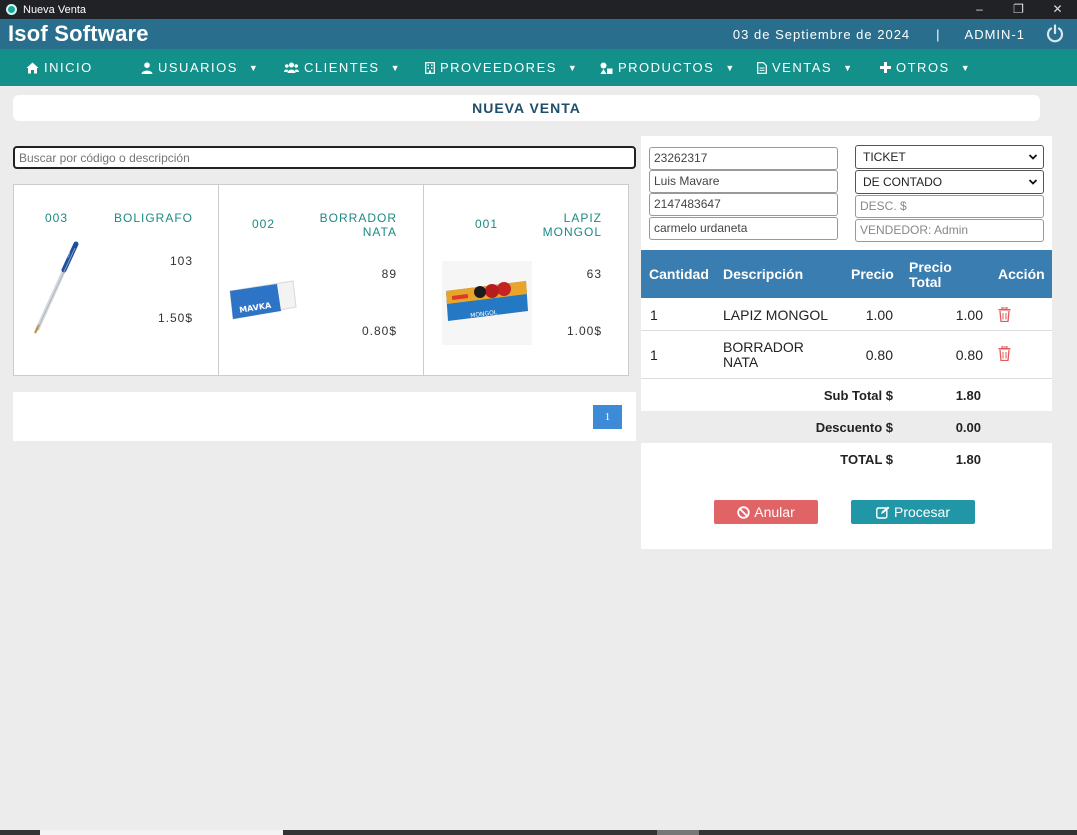 This screenshot has height=835, width=1077. What do you see at coordinates (979, 9) in the screenshot?
I see `minimize-button: –` at bounding box center [979, 9].